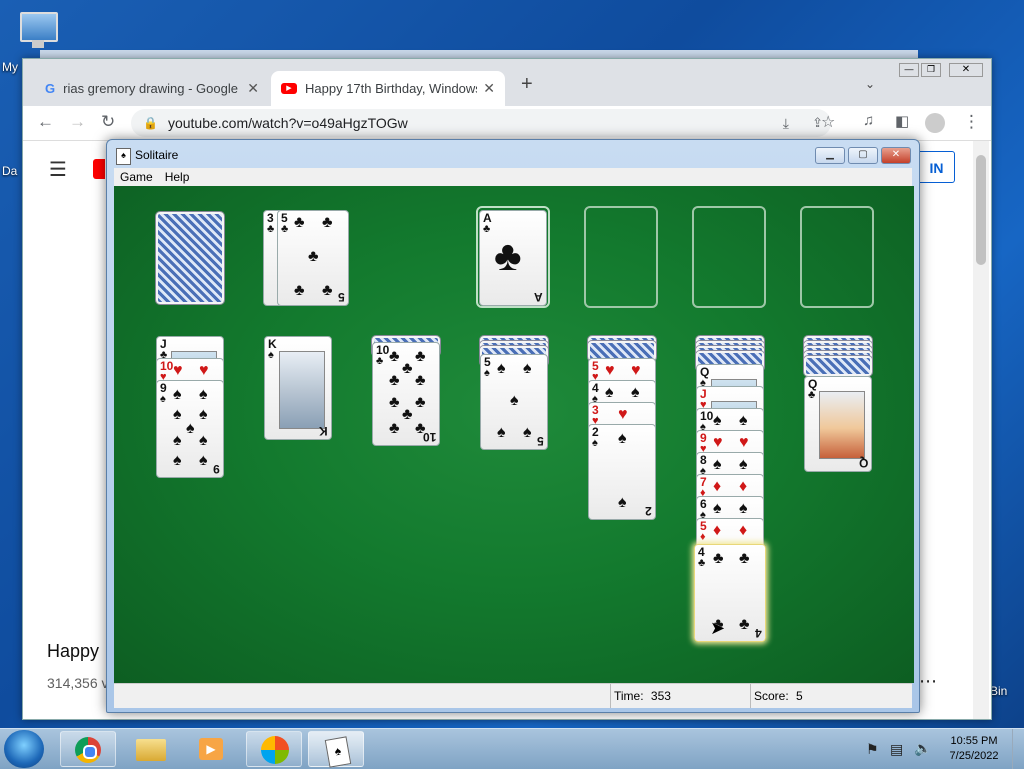 Image resolution: width=1024 pixels, height=769 pixels. I want to click on media-player-taskbar-button: ▶, so click(212, 749).